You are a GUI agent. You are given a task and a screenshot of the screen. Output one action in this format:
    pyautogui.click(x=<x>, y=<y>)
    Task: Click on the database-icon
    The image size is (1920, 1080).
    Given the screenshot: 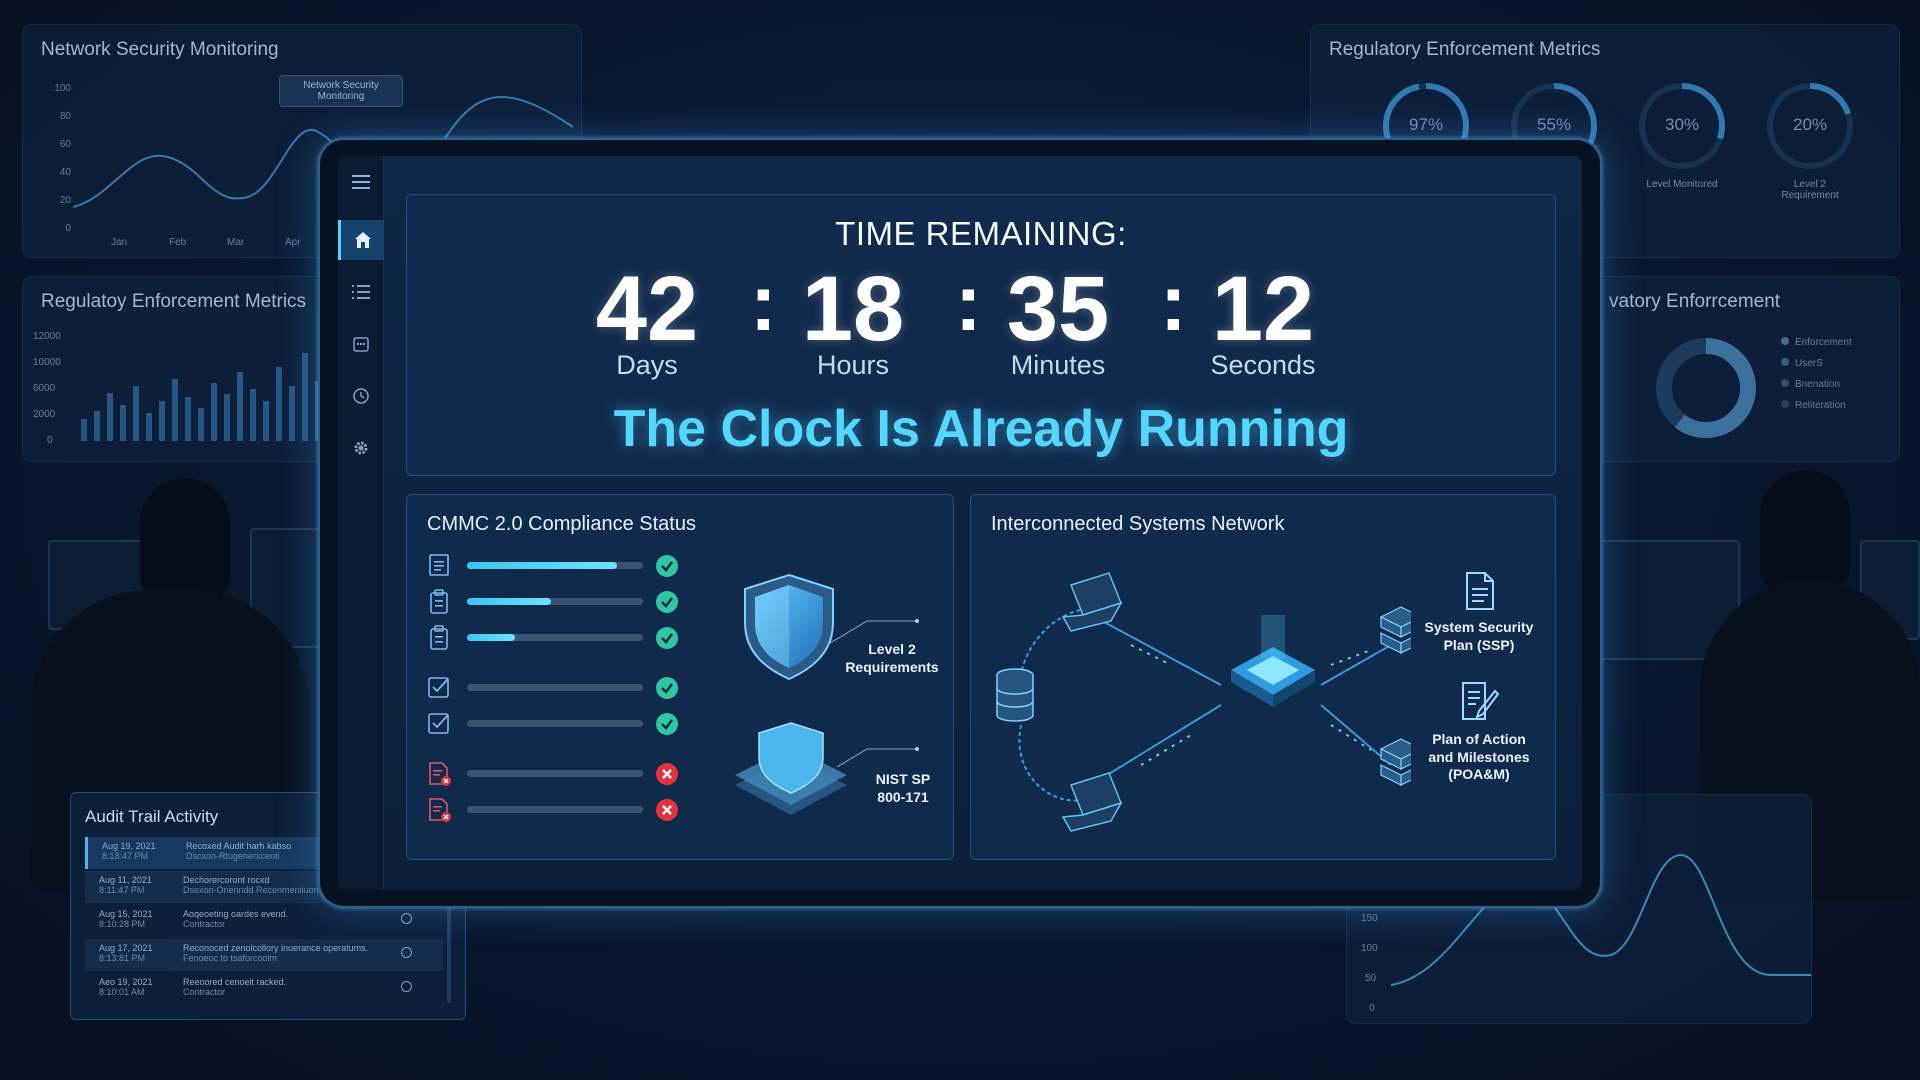 What is the action you would take?
    pyautogui.click(x=1015, y=695)
    